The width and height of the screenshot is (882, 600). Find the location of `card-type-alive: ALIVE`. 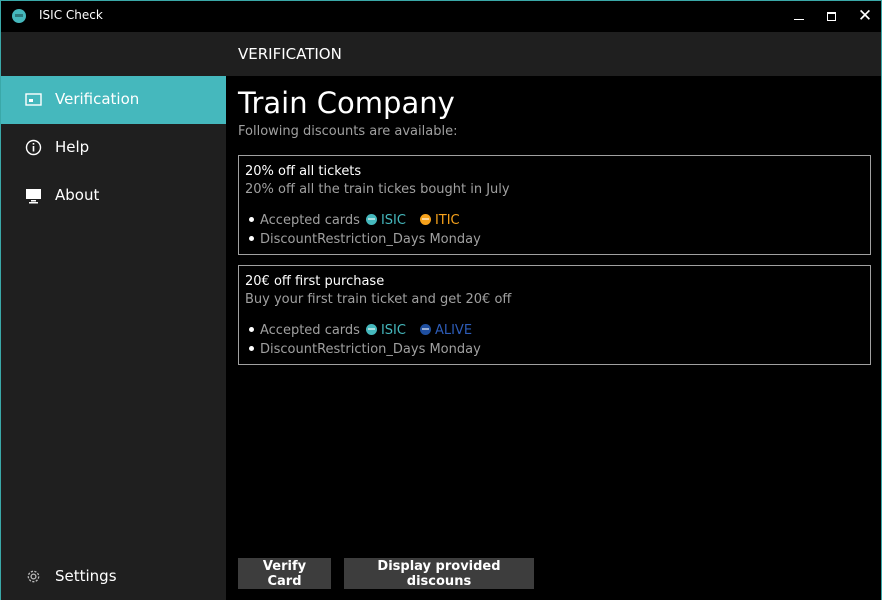

card-type-alive: ALIVE is located at coordinates (453, 330).